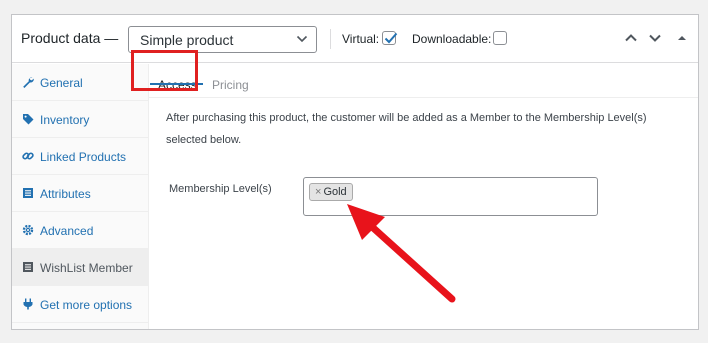 The height and width of the screenshot is (343, 708). What do you see at coordinates (401, 253) in the screenshot?
I see `annotation-arrow` at bounding box center [401, 253].